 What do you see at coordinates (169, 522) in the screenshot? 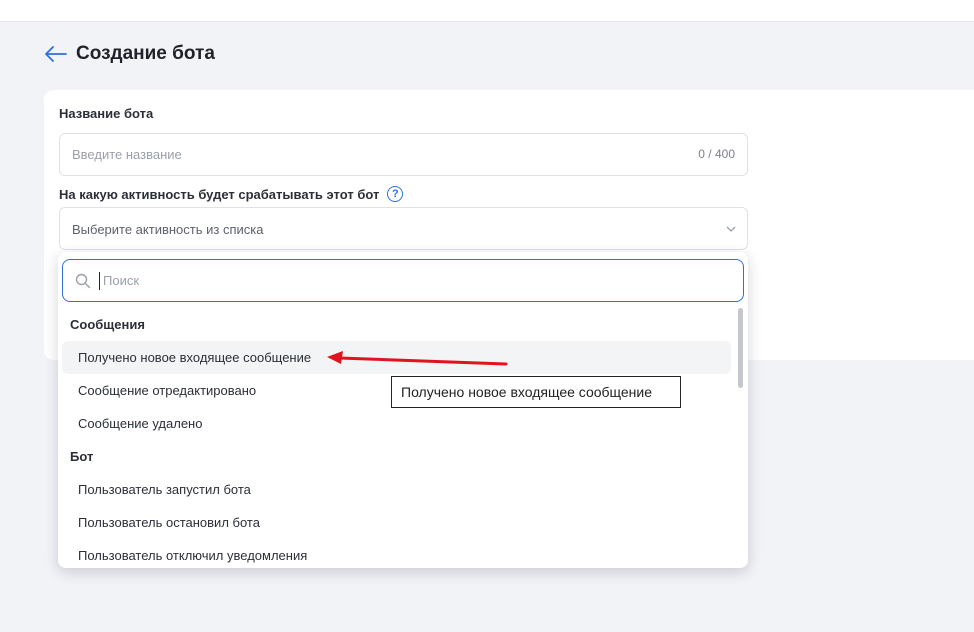
I see `option-label: Пользователь остановил бота` at bounding box center [169, 522].